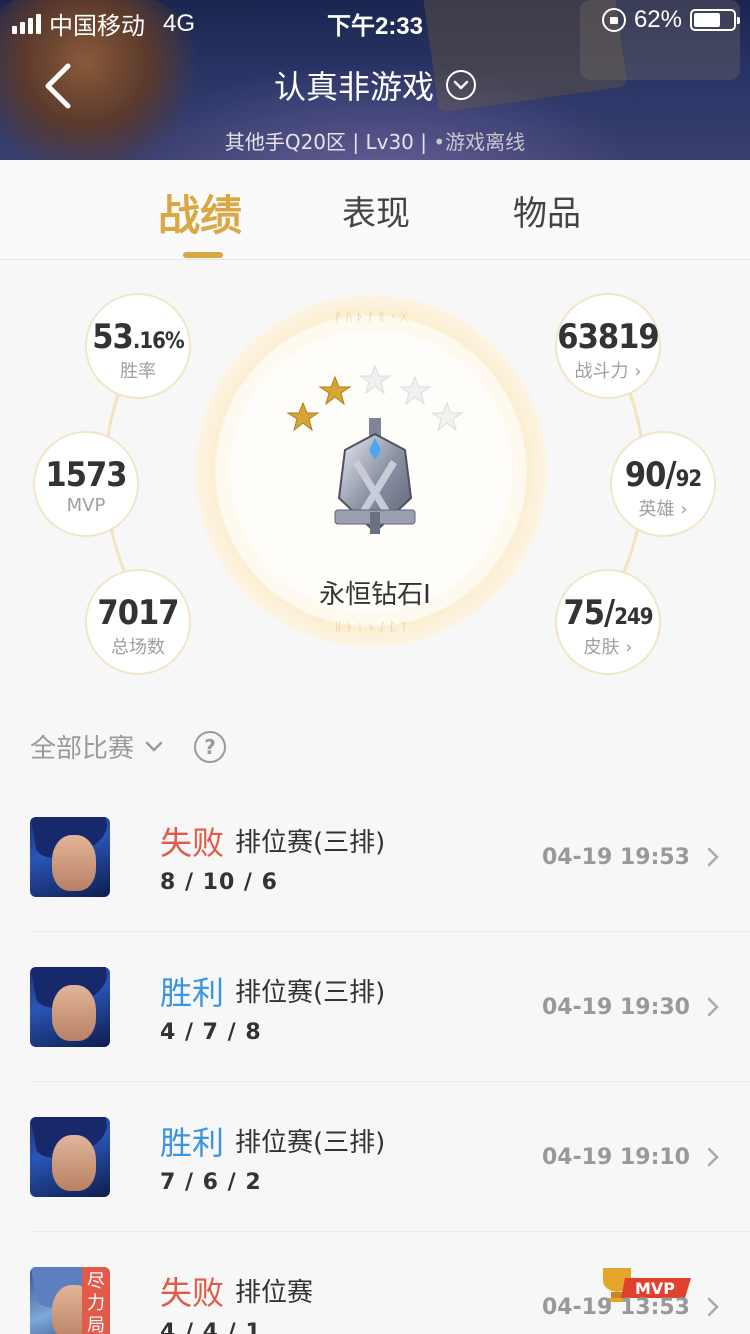 The width and height of the screenshot is (750, 1334). Describe the element at coordinates (615, 1307) in the screenshot. I see `match-time: 04-19 13:53` at that location.